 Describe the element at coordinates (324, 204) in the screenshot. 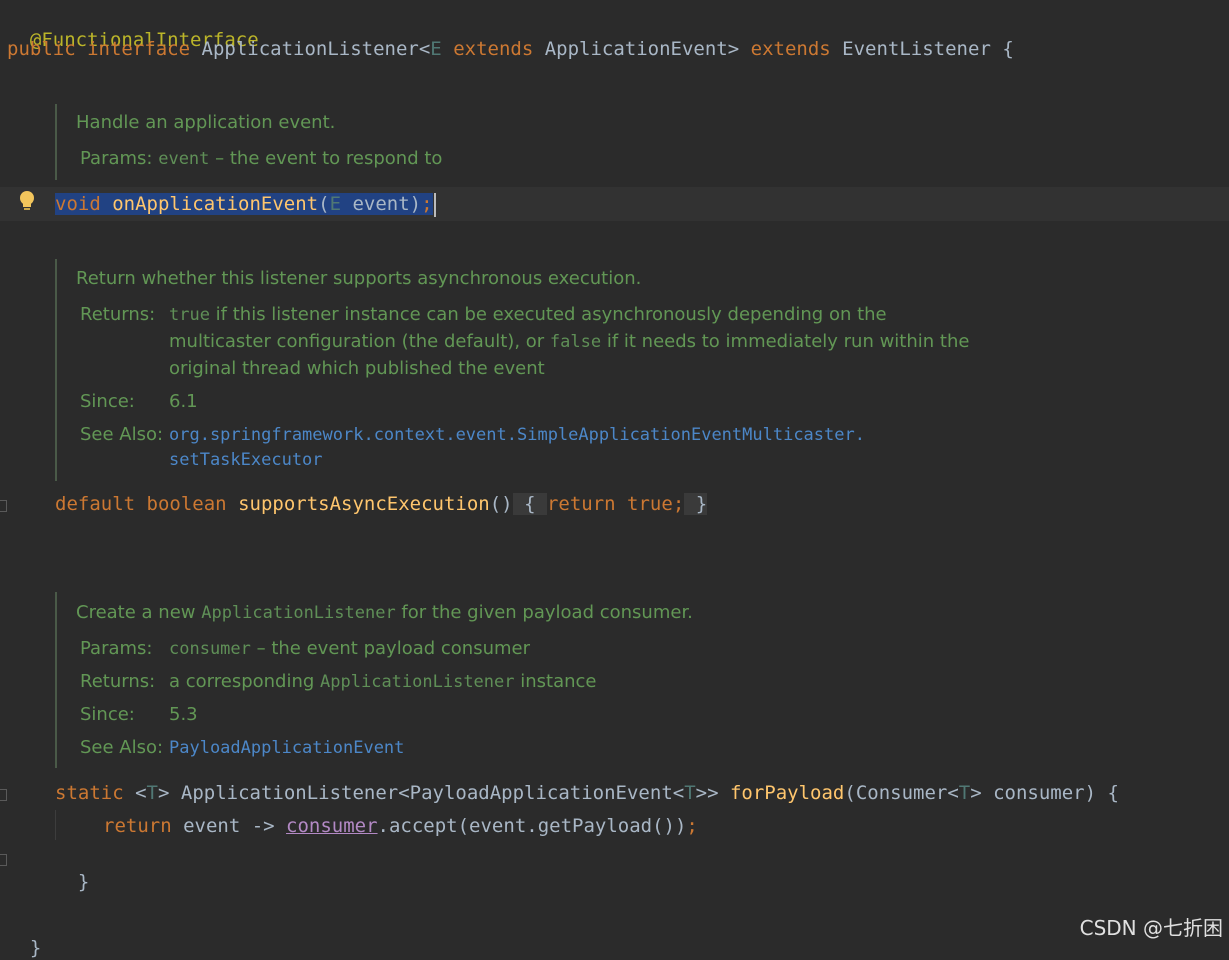

I see `paren-open: (` at that location.